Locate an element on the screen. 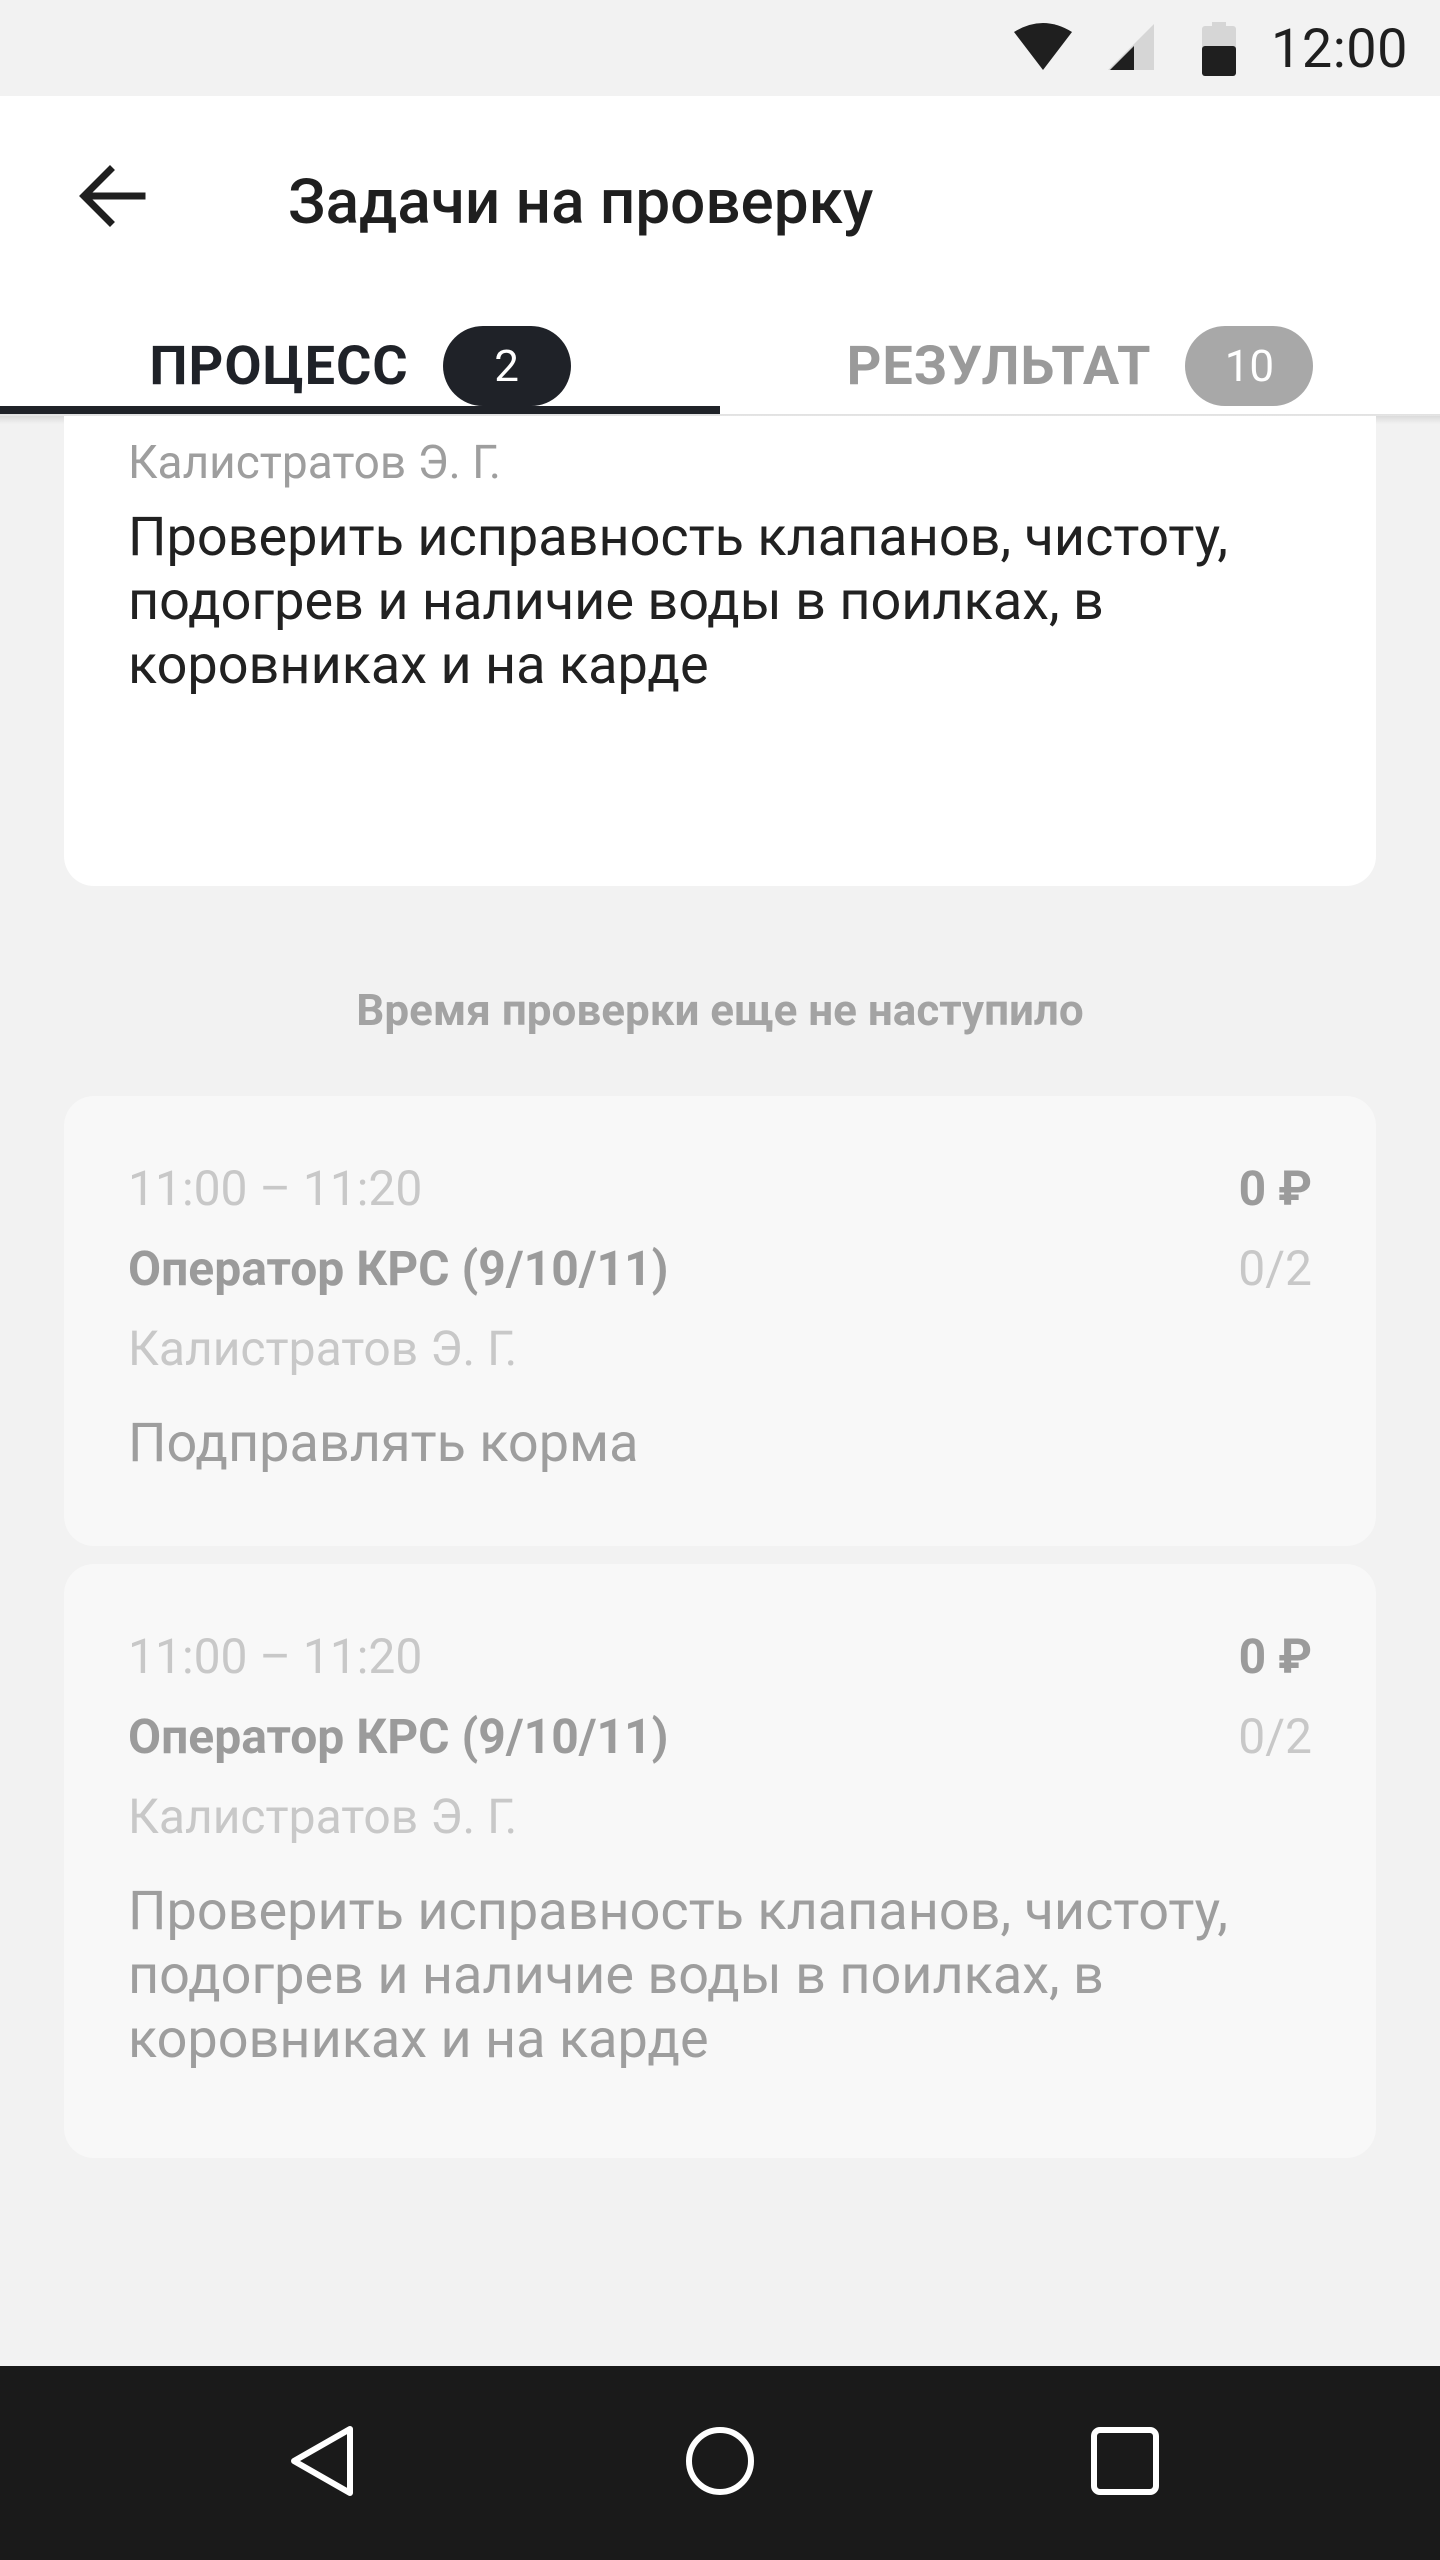 The height and width of the screenshot is (2560, 1440). system-nav-bar is located at coordinates (720, 2463).